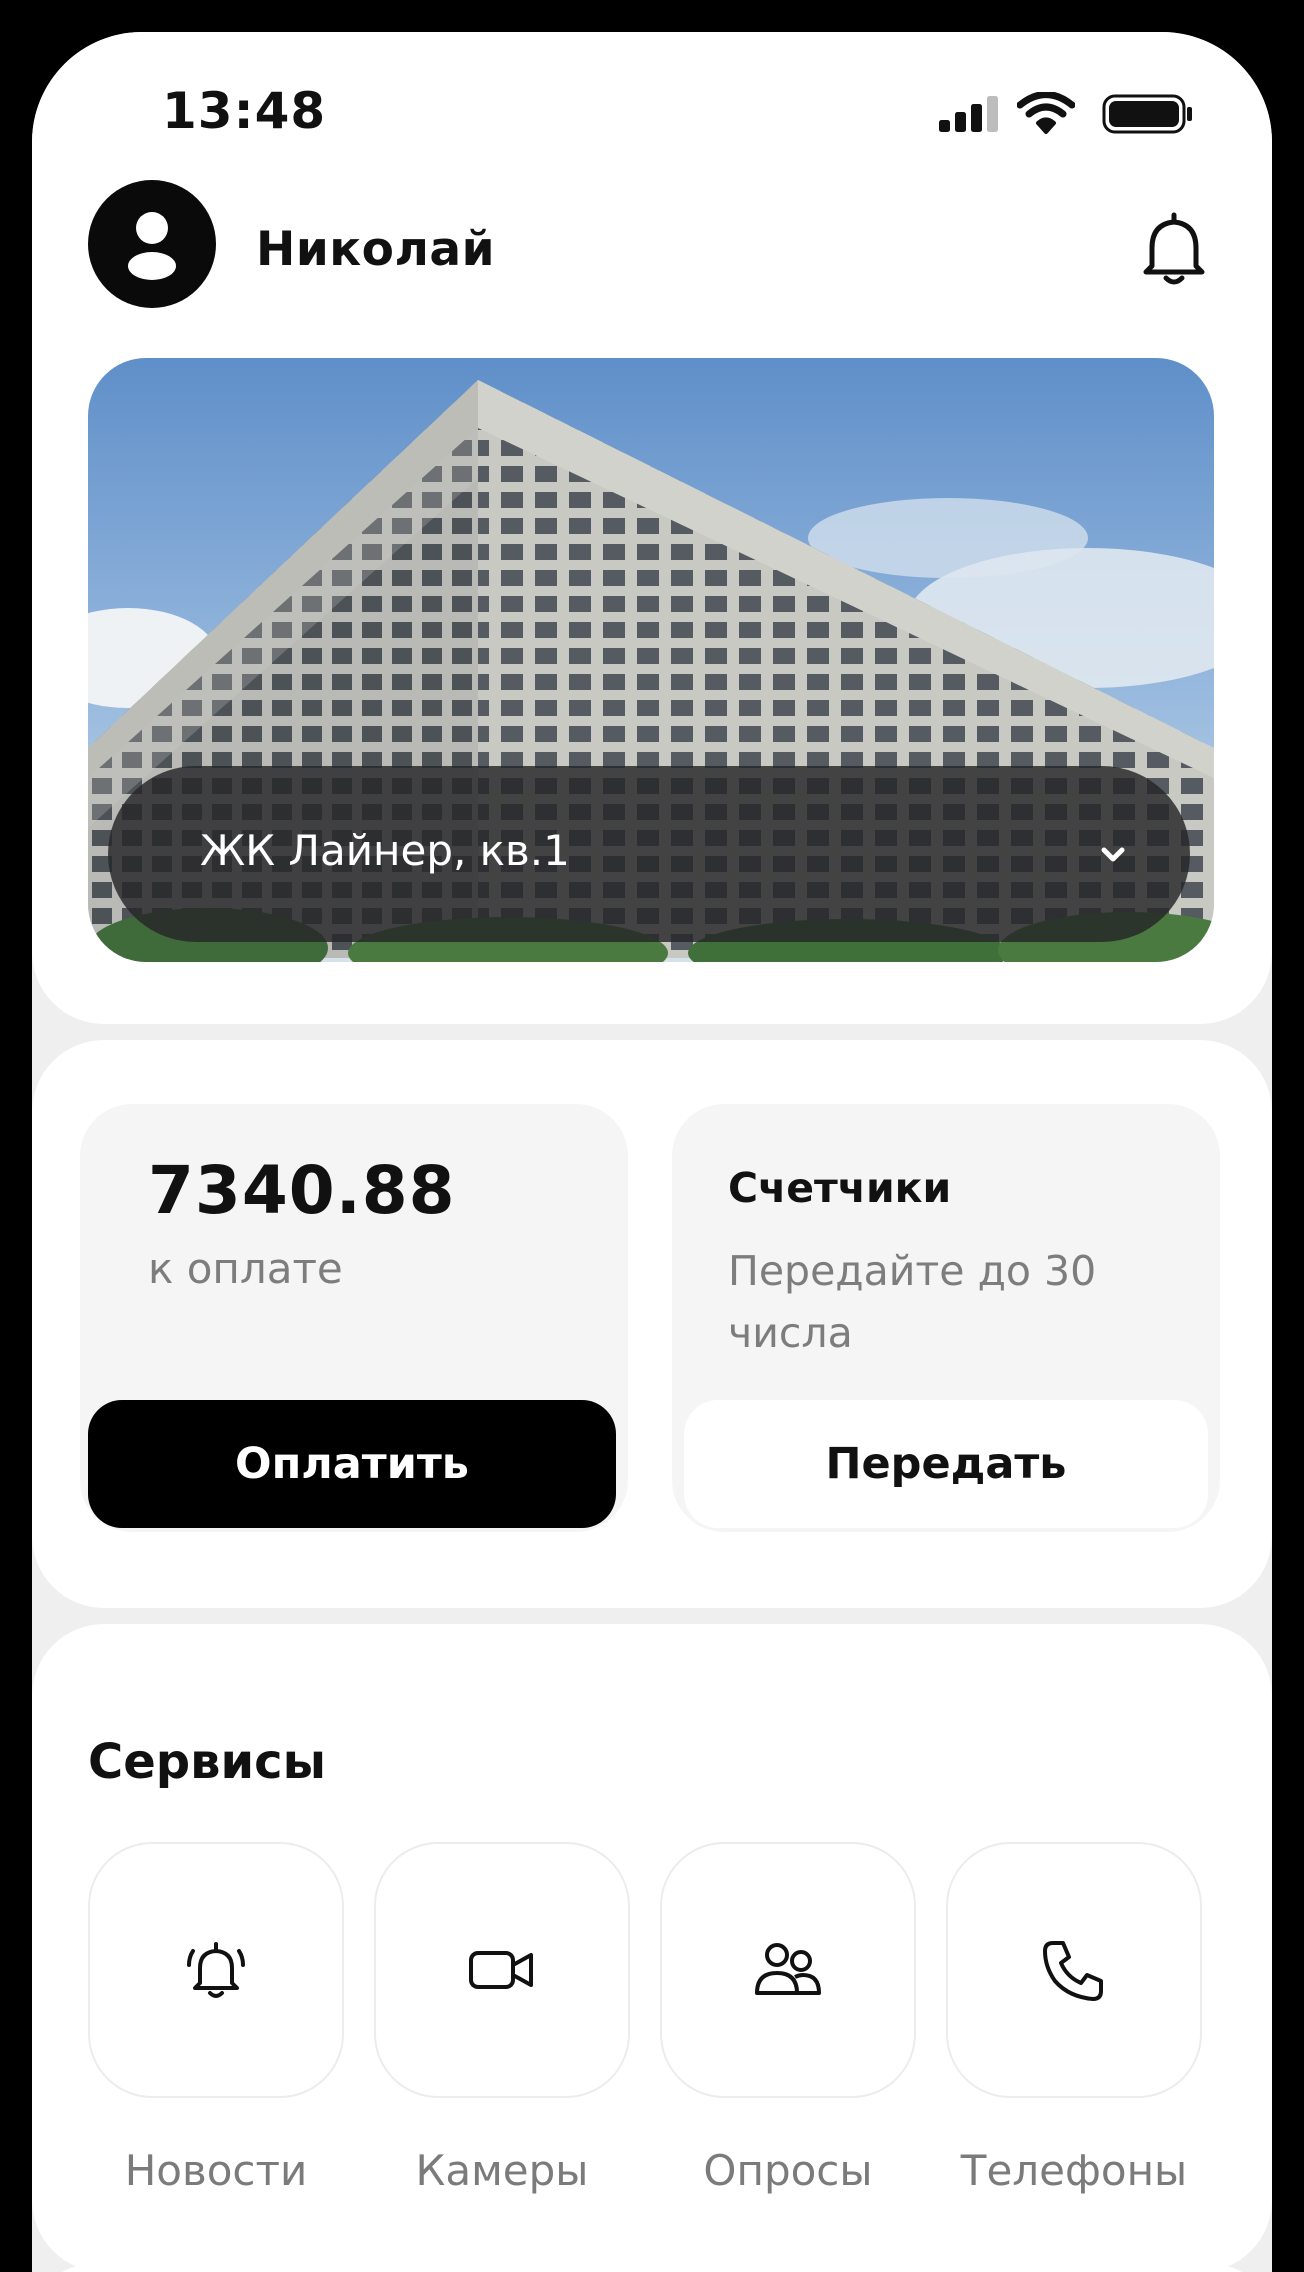 The image size is (1304, 2272). I want to click on service-news-tile, so click(216, 1970).